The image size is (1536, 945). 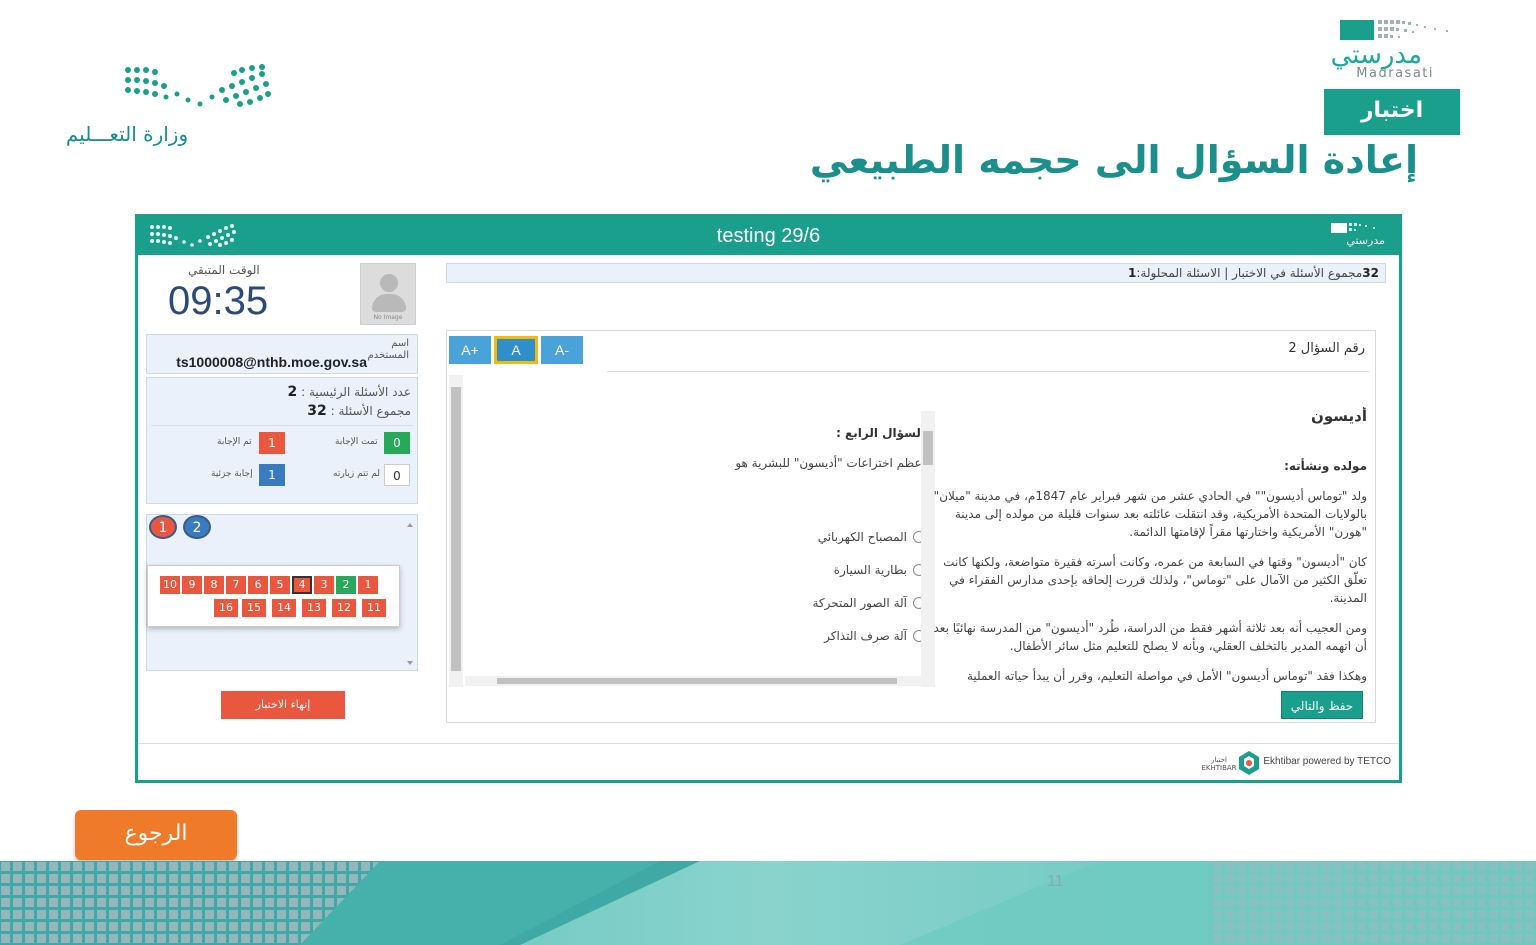 What do you see at coordinates (218, 301) in the screenshot?
I see `countdown-timer: 09:35` at bounding box center [218, 301].